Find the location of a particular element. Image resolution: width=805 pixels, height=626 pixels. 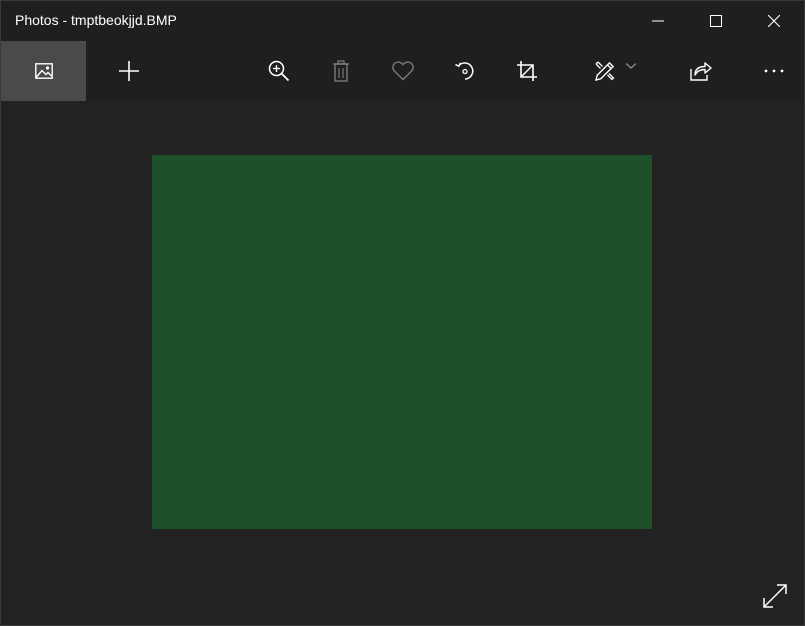

crop-icon is located at coordinates (527, 71).